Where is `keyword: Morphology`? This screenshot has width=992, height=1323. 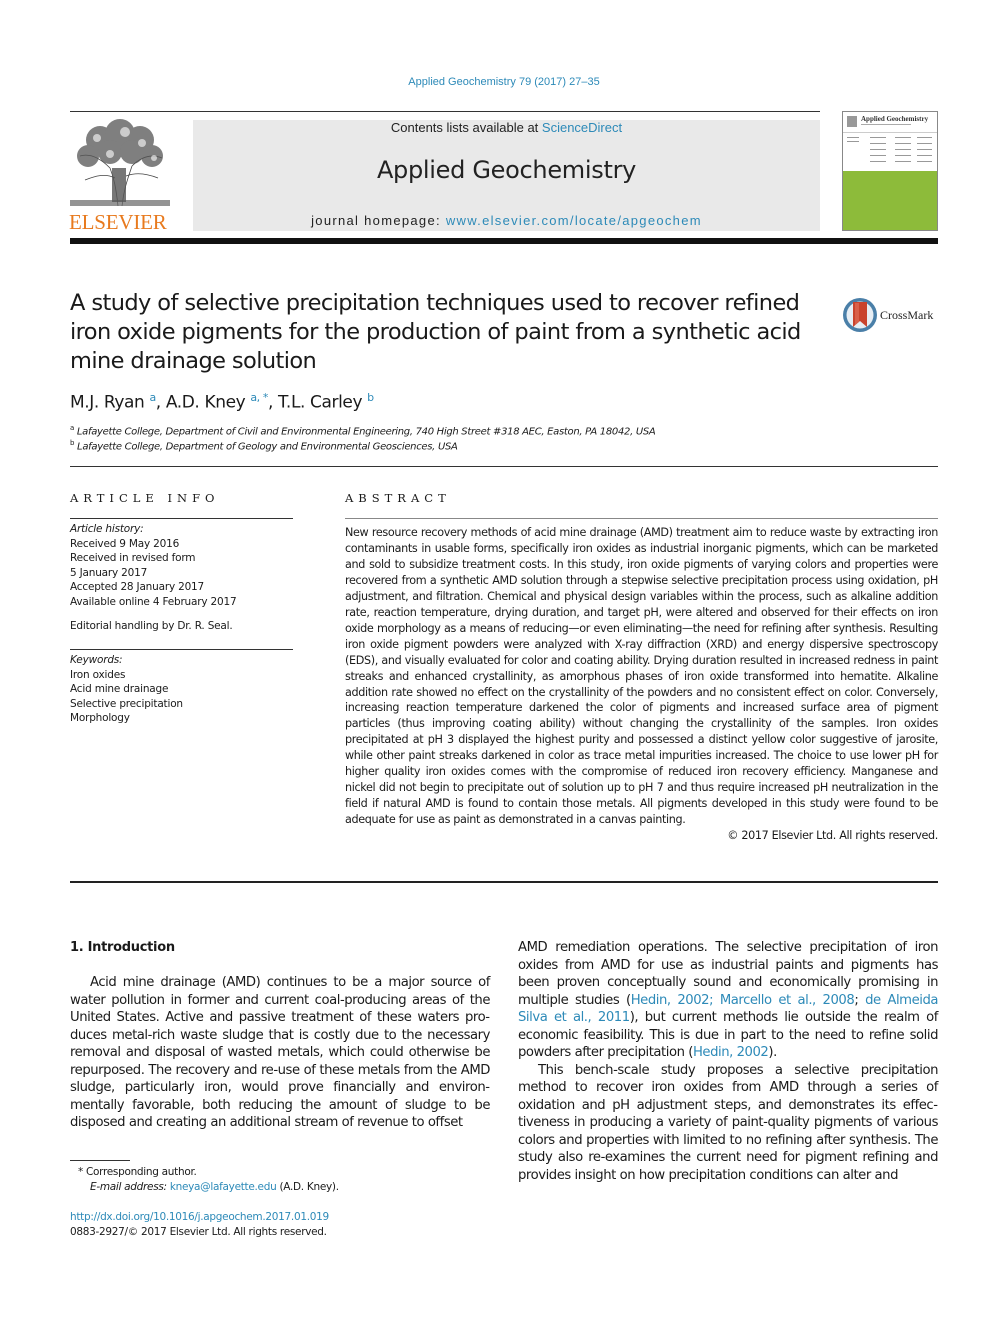 keyword: Morphology is located at coordinates (100, 718).